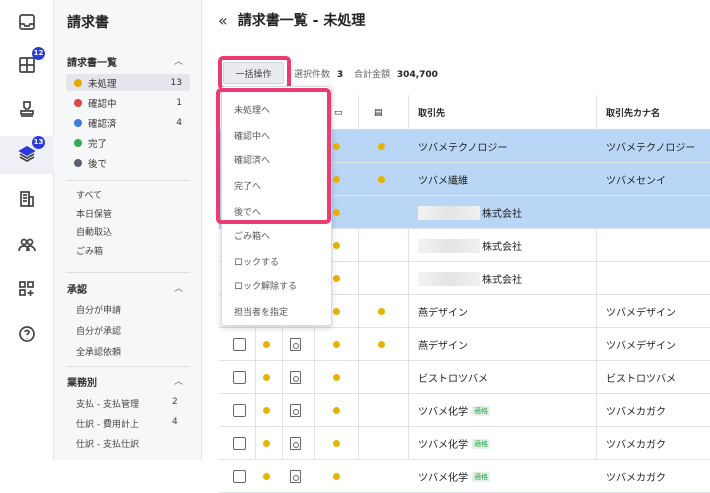  I want to click on status-label: 確認中, so click(102, 104).